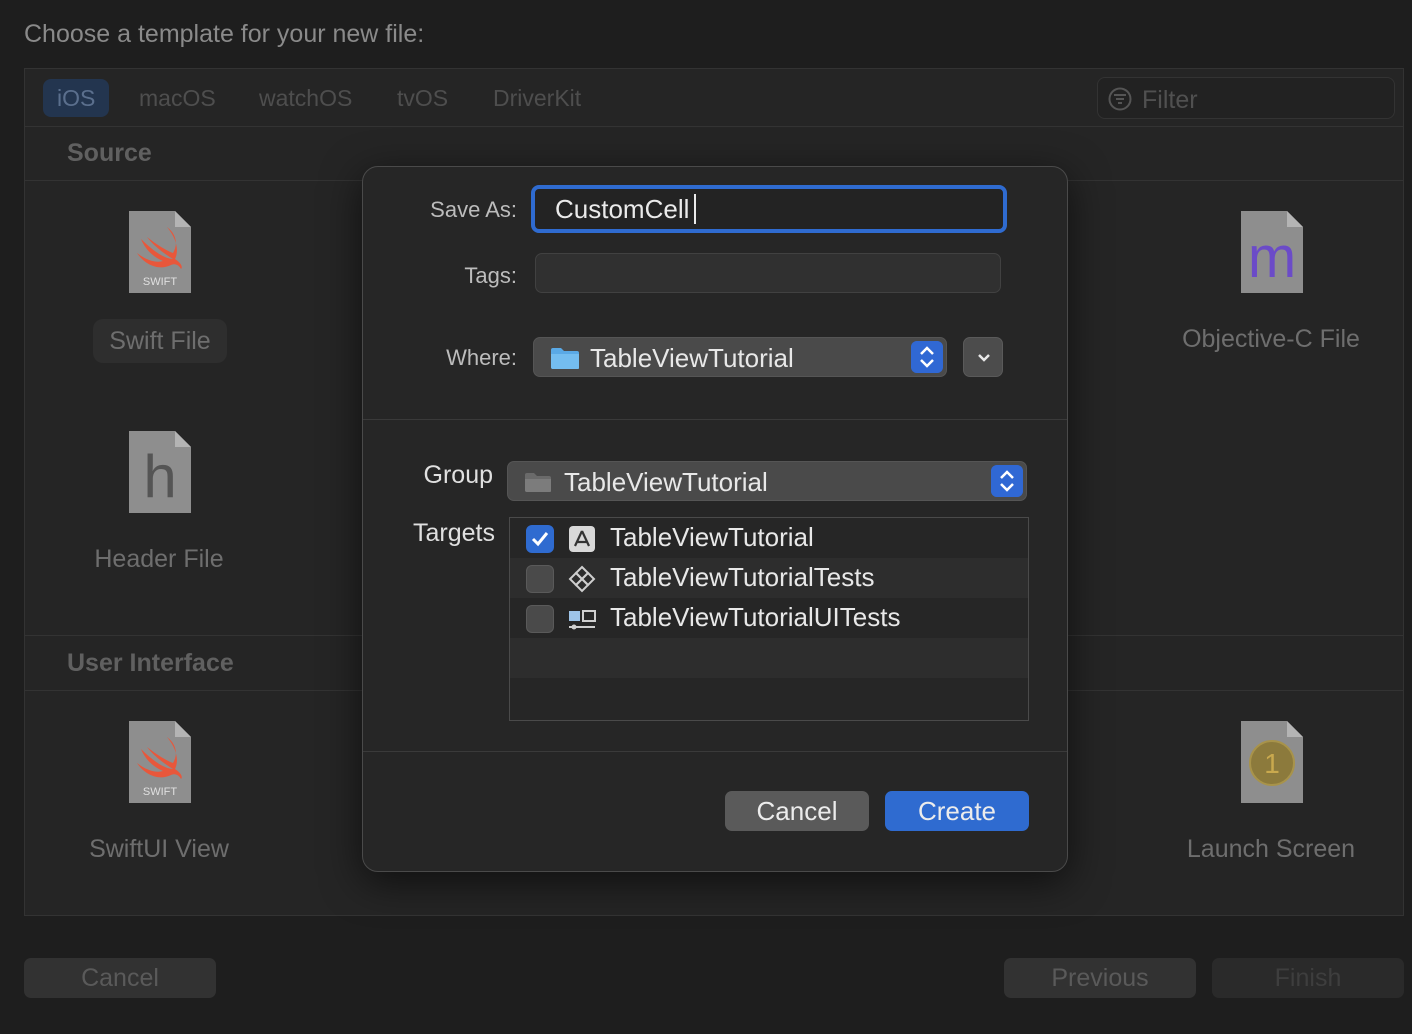 This screenshot has width=1412, height=1034. I want to click on header-file-icon: h, so click(160, 472).